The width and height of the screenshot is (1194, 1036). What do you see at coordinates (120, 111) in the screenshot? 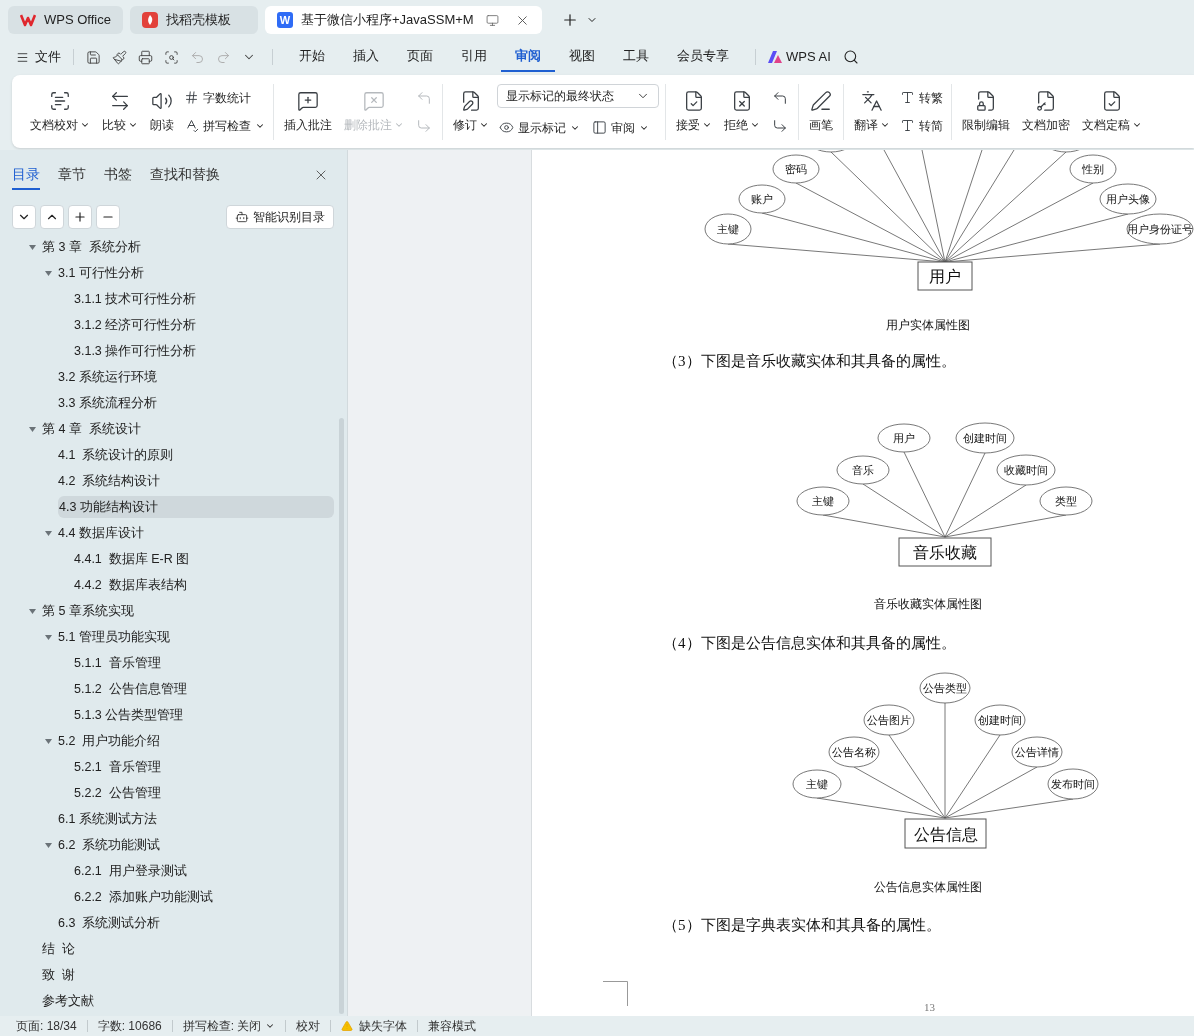
I see `ribbon-button: 比较` at bounding box center [120, 111].